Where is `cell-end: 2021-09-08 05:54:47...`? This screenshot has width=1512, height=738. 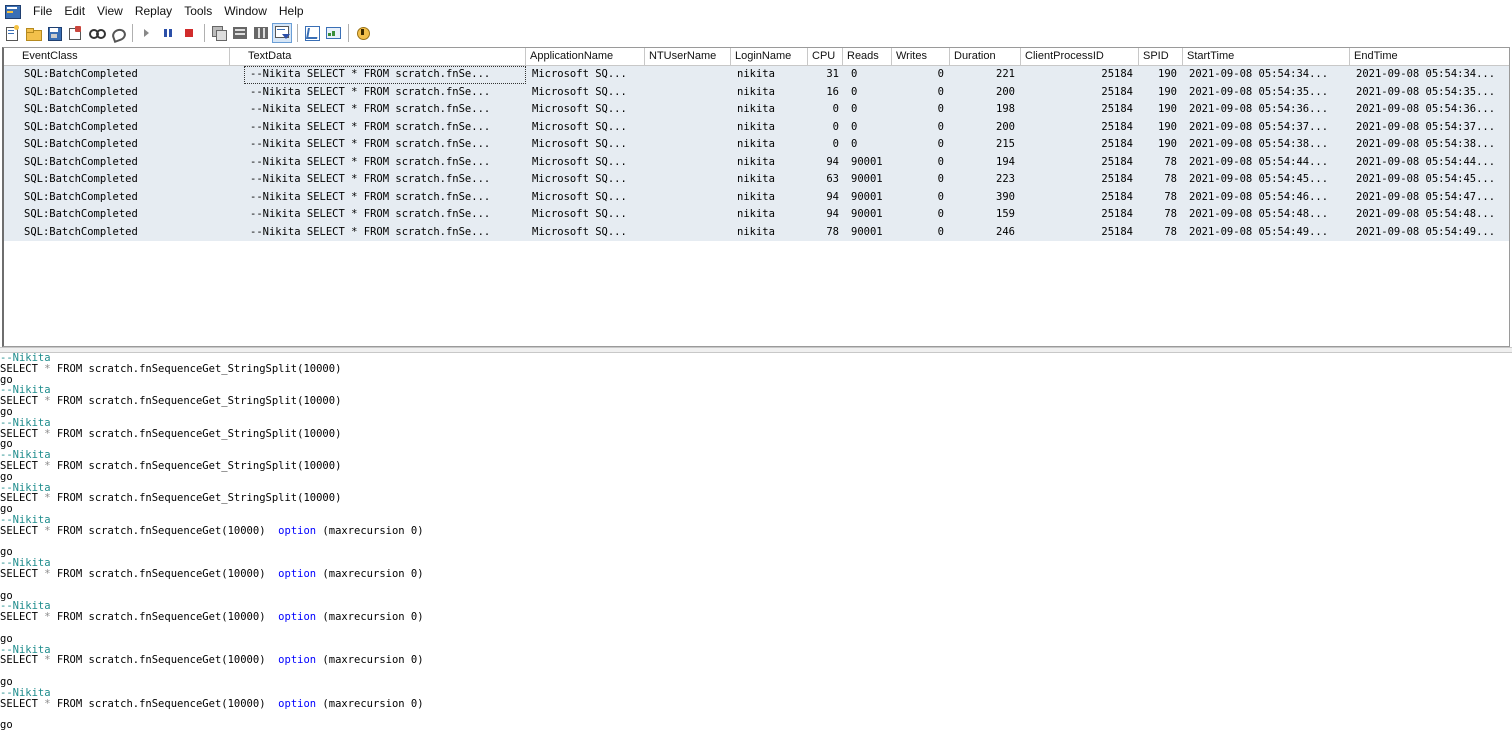
cell-end: 2021-09-08 05:54:47... is located at coordinates (1426, 196).